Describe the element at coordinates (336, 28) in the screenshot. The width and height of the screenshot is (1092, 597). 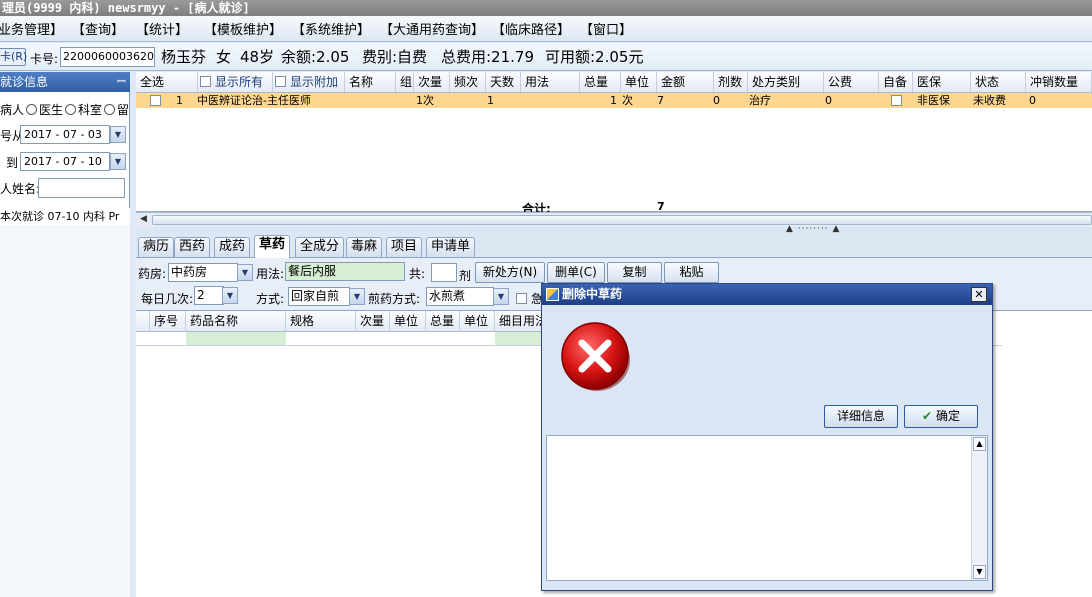
I see `menu-system: 【系统维护】` at that location.